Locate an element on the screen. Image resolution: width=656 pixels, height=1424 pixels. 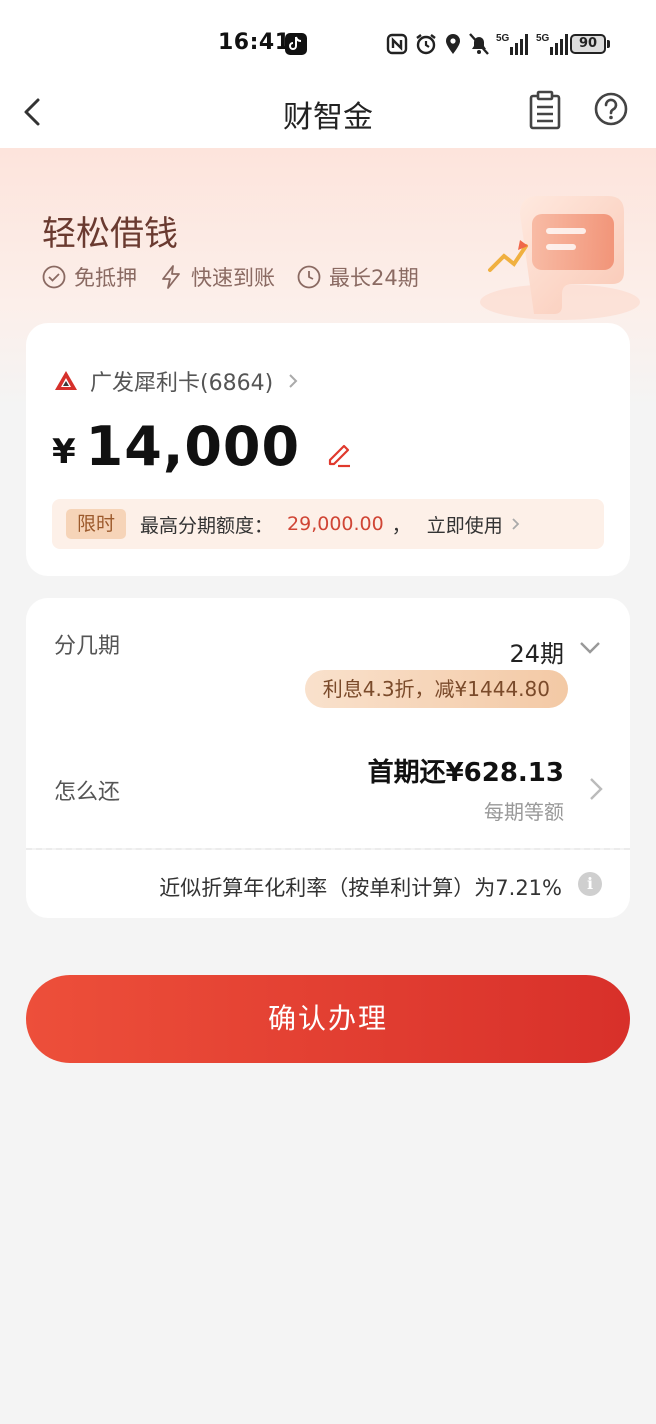
chevron-down-icon is located at coordinates (590, 648).